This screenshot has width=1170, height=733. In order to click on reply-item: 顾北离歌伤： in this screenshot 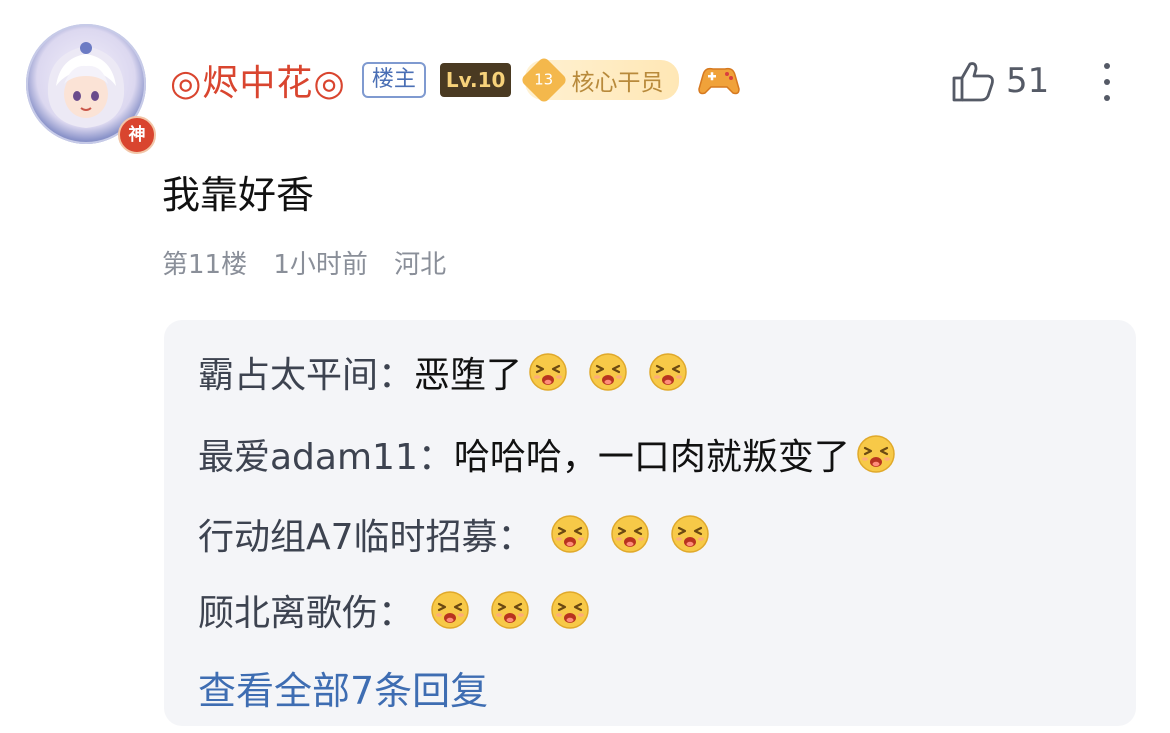, I will do `click(394, 610)`.